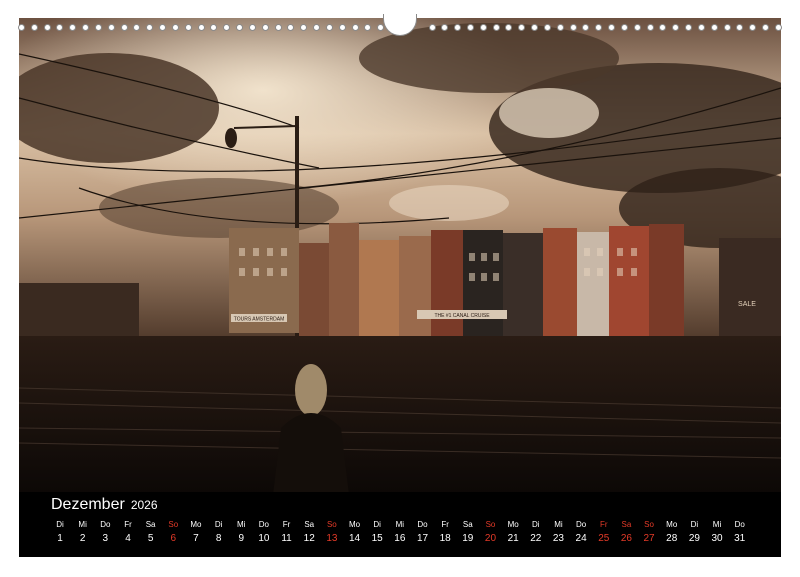 This screenshot has width=800, height=577. What do you see at coordinates (60, 524) in the screenshot?
I see `weekday-label: Di` at bounding box center [60, 524].